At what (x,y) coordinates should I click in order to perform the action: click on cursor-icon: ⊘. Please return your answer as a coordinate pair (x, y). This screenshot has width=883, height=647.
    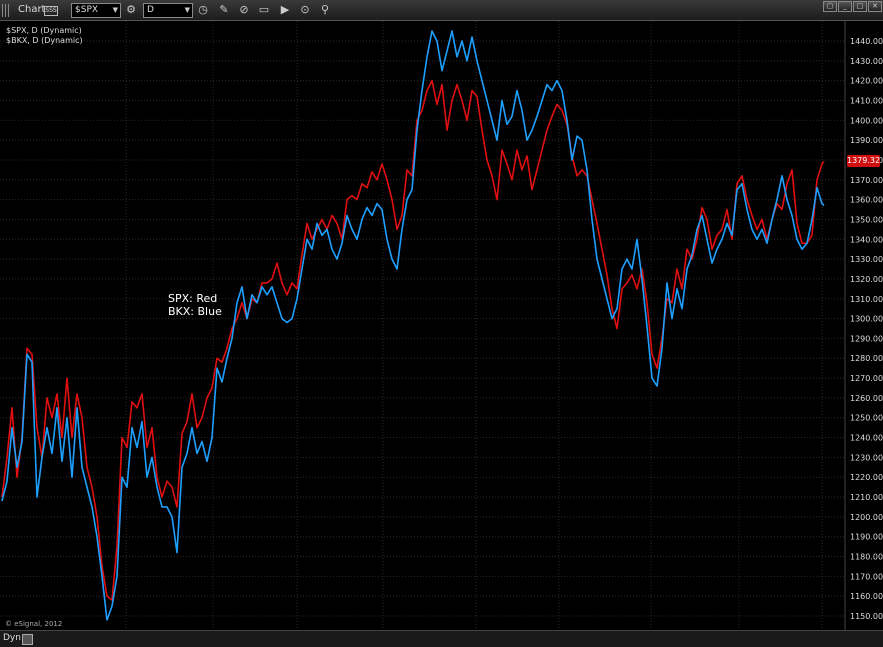
    Looking at the image, I should click on (244, 10).